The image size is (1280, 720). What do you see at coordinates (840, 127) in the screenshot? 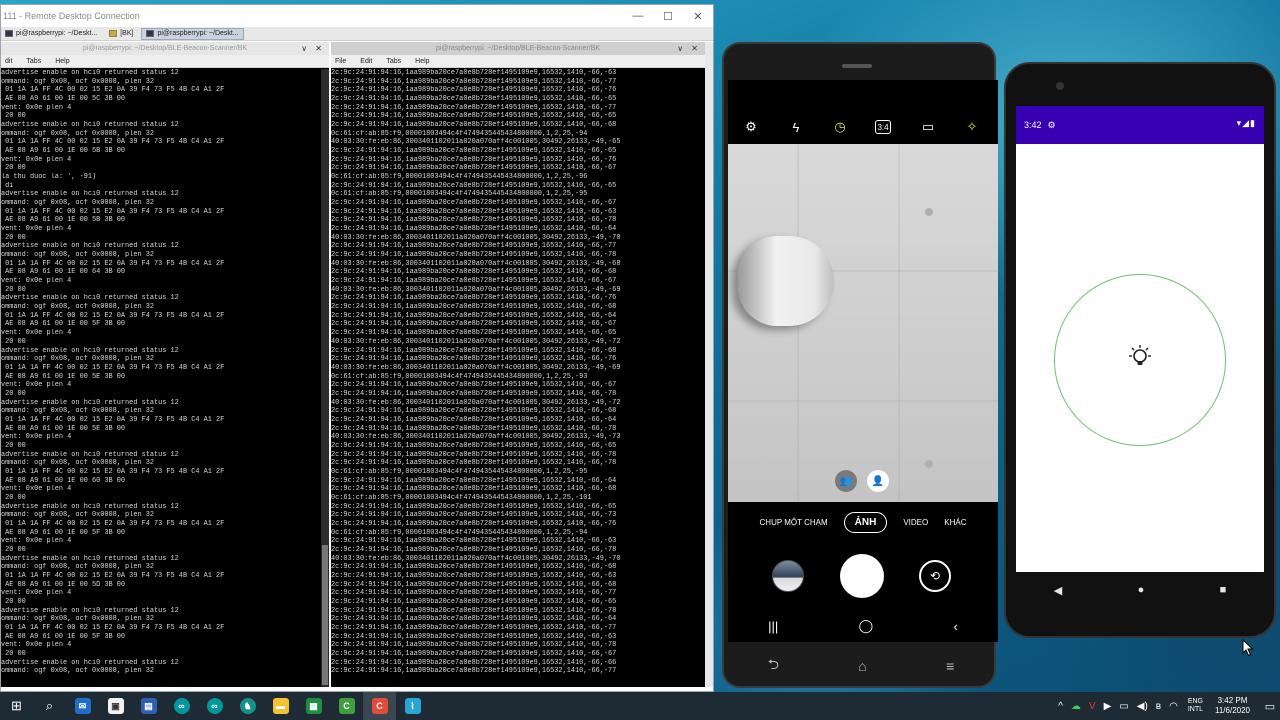
I see `timer-icon: ◷` at bounding box center [840, 127].